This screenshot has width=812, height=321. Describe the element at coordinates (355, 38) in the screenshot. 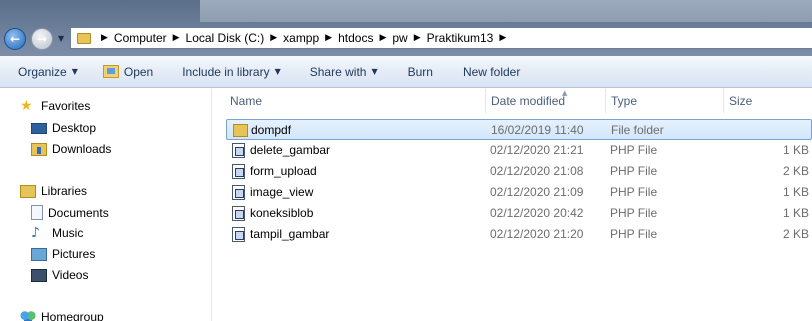

I see `breadcrumb-htdocs: htdocs` at that location.